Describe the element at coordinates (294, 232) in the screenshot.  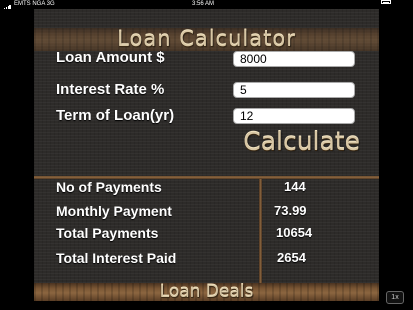
I see `total-payments-value: 10654` at that location.